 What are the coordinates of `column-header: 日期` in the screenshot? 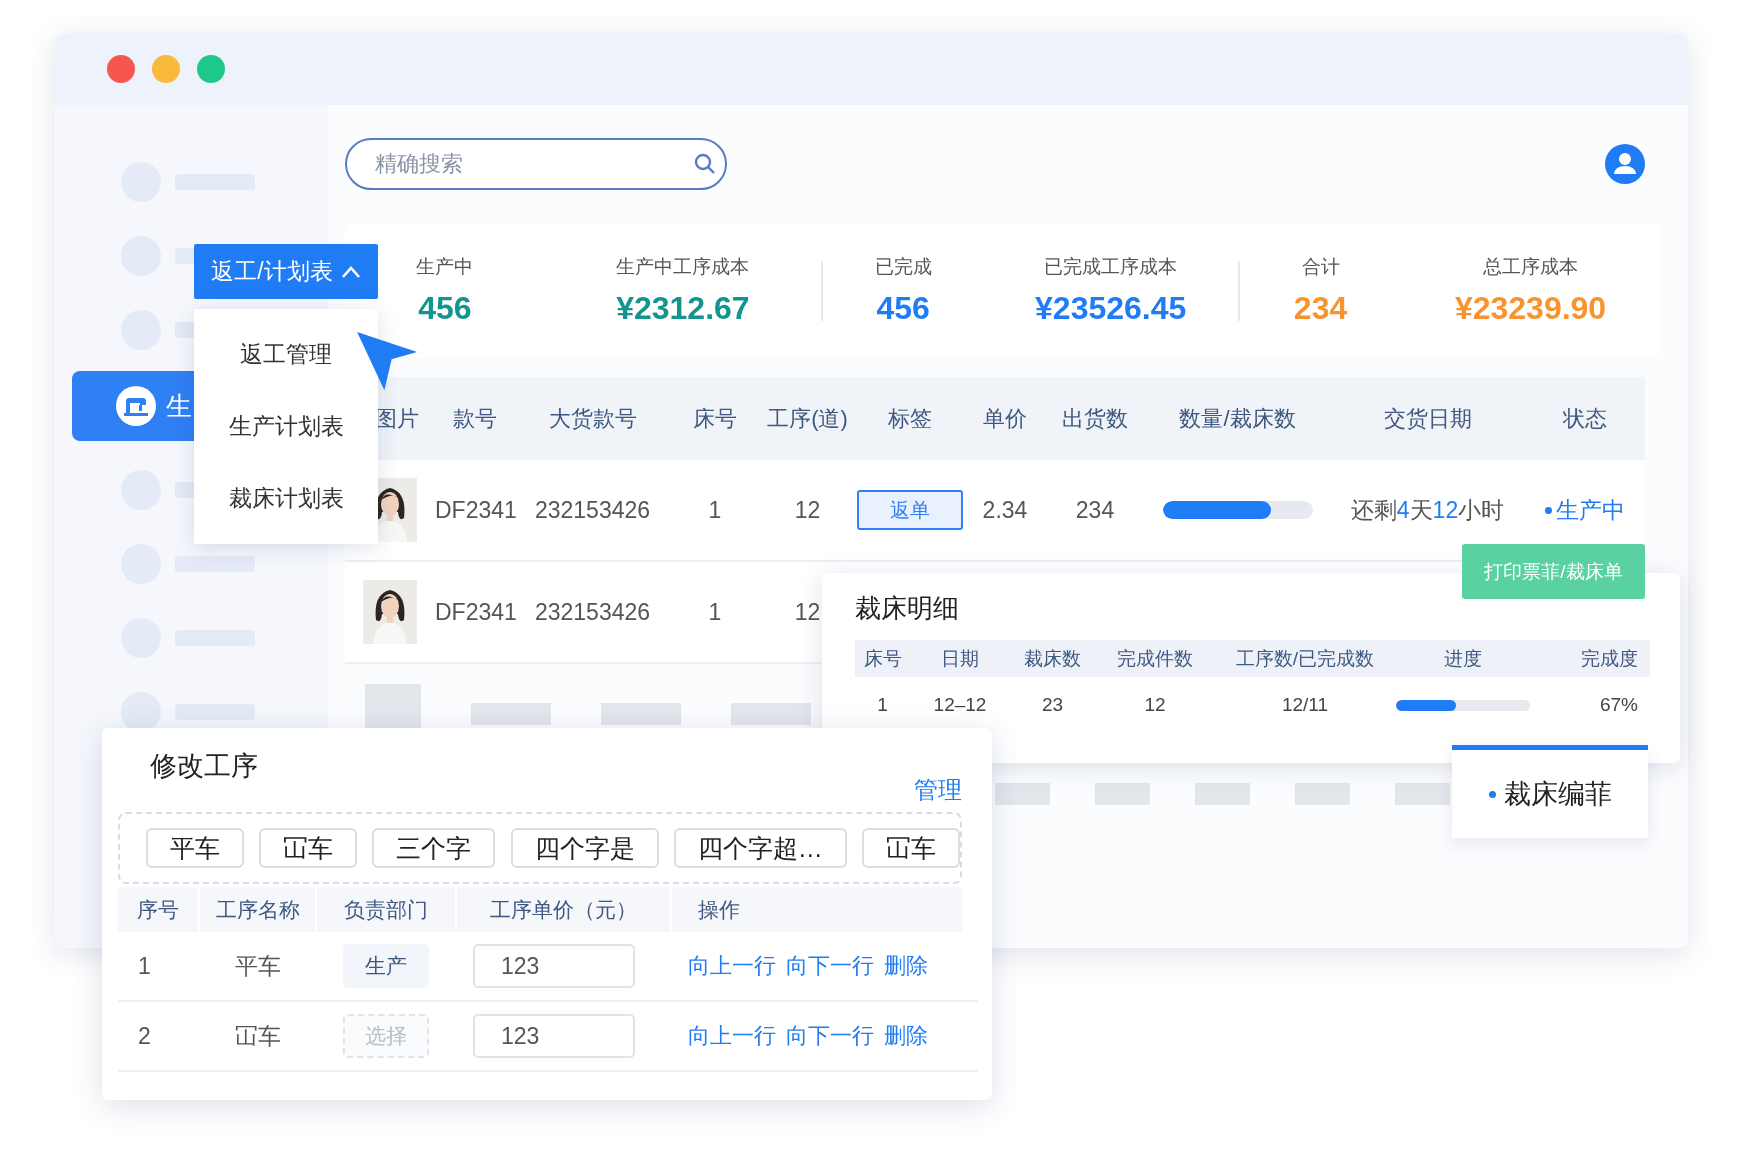 It's located at (960, 658).